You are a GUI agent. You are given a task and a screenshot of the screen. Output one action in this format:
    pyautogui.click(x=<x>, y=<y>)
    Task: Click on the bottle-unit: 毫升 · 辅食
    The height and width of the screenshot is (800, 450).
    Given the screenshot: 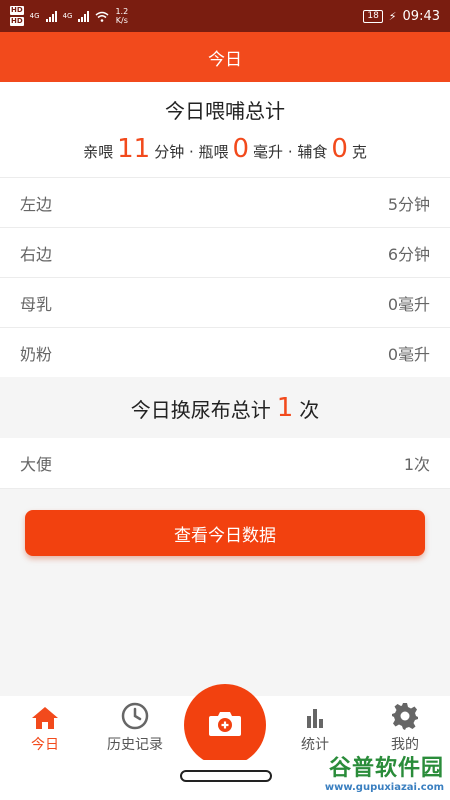 What is the action you would take?
    pyautogui.click(x=290, y=152)
    